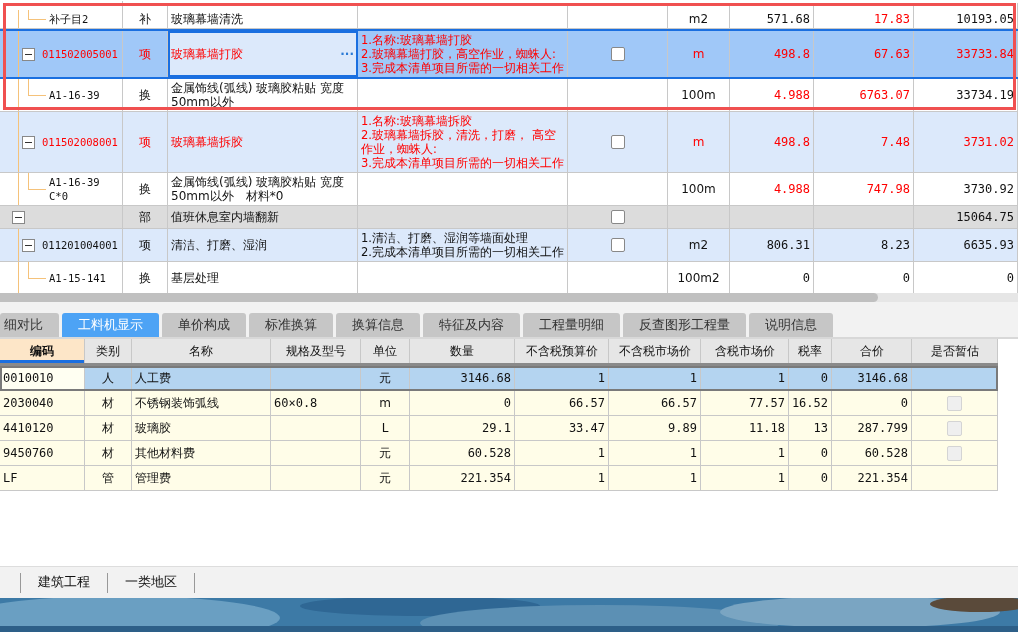 Image resolution: width=1018 pixels, height=632 pixels. Describe the element at coordinates (385, 428) in the screenshot. I see `table-cell: L` at that location.